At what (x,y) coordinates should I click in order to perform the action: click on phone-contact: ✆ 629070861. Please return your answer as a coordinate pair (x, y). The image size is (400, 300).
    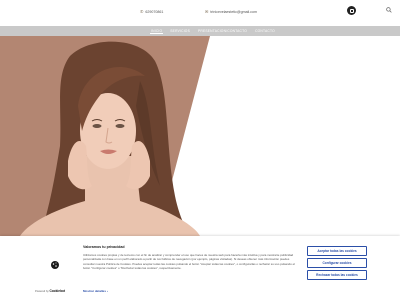
    Looking at the image, I should click on (151, 11).